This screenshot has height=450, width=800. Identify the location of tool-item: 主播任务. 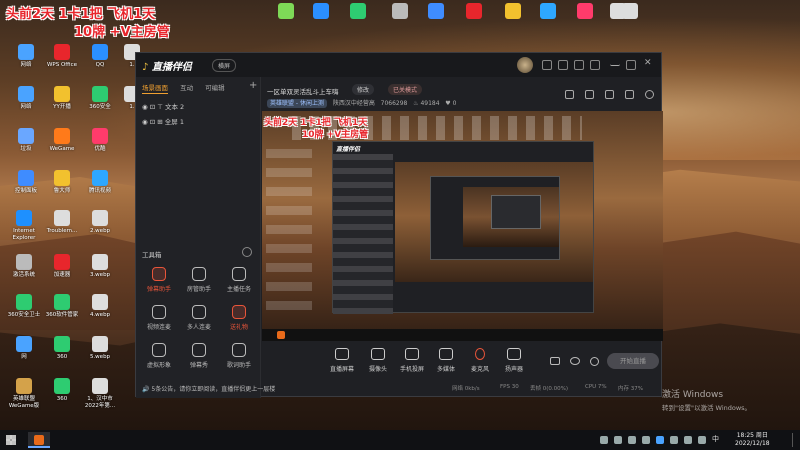
(239, 280).